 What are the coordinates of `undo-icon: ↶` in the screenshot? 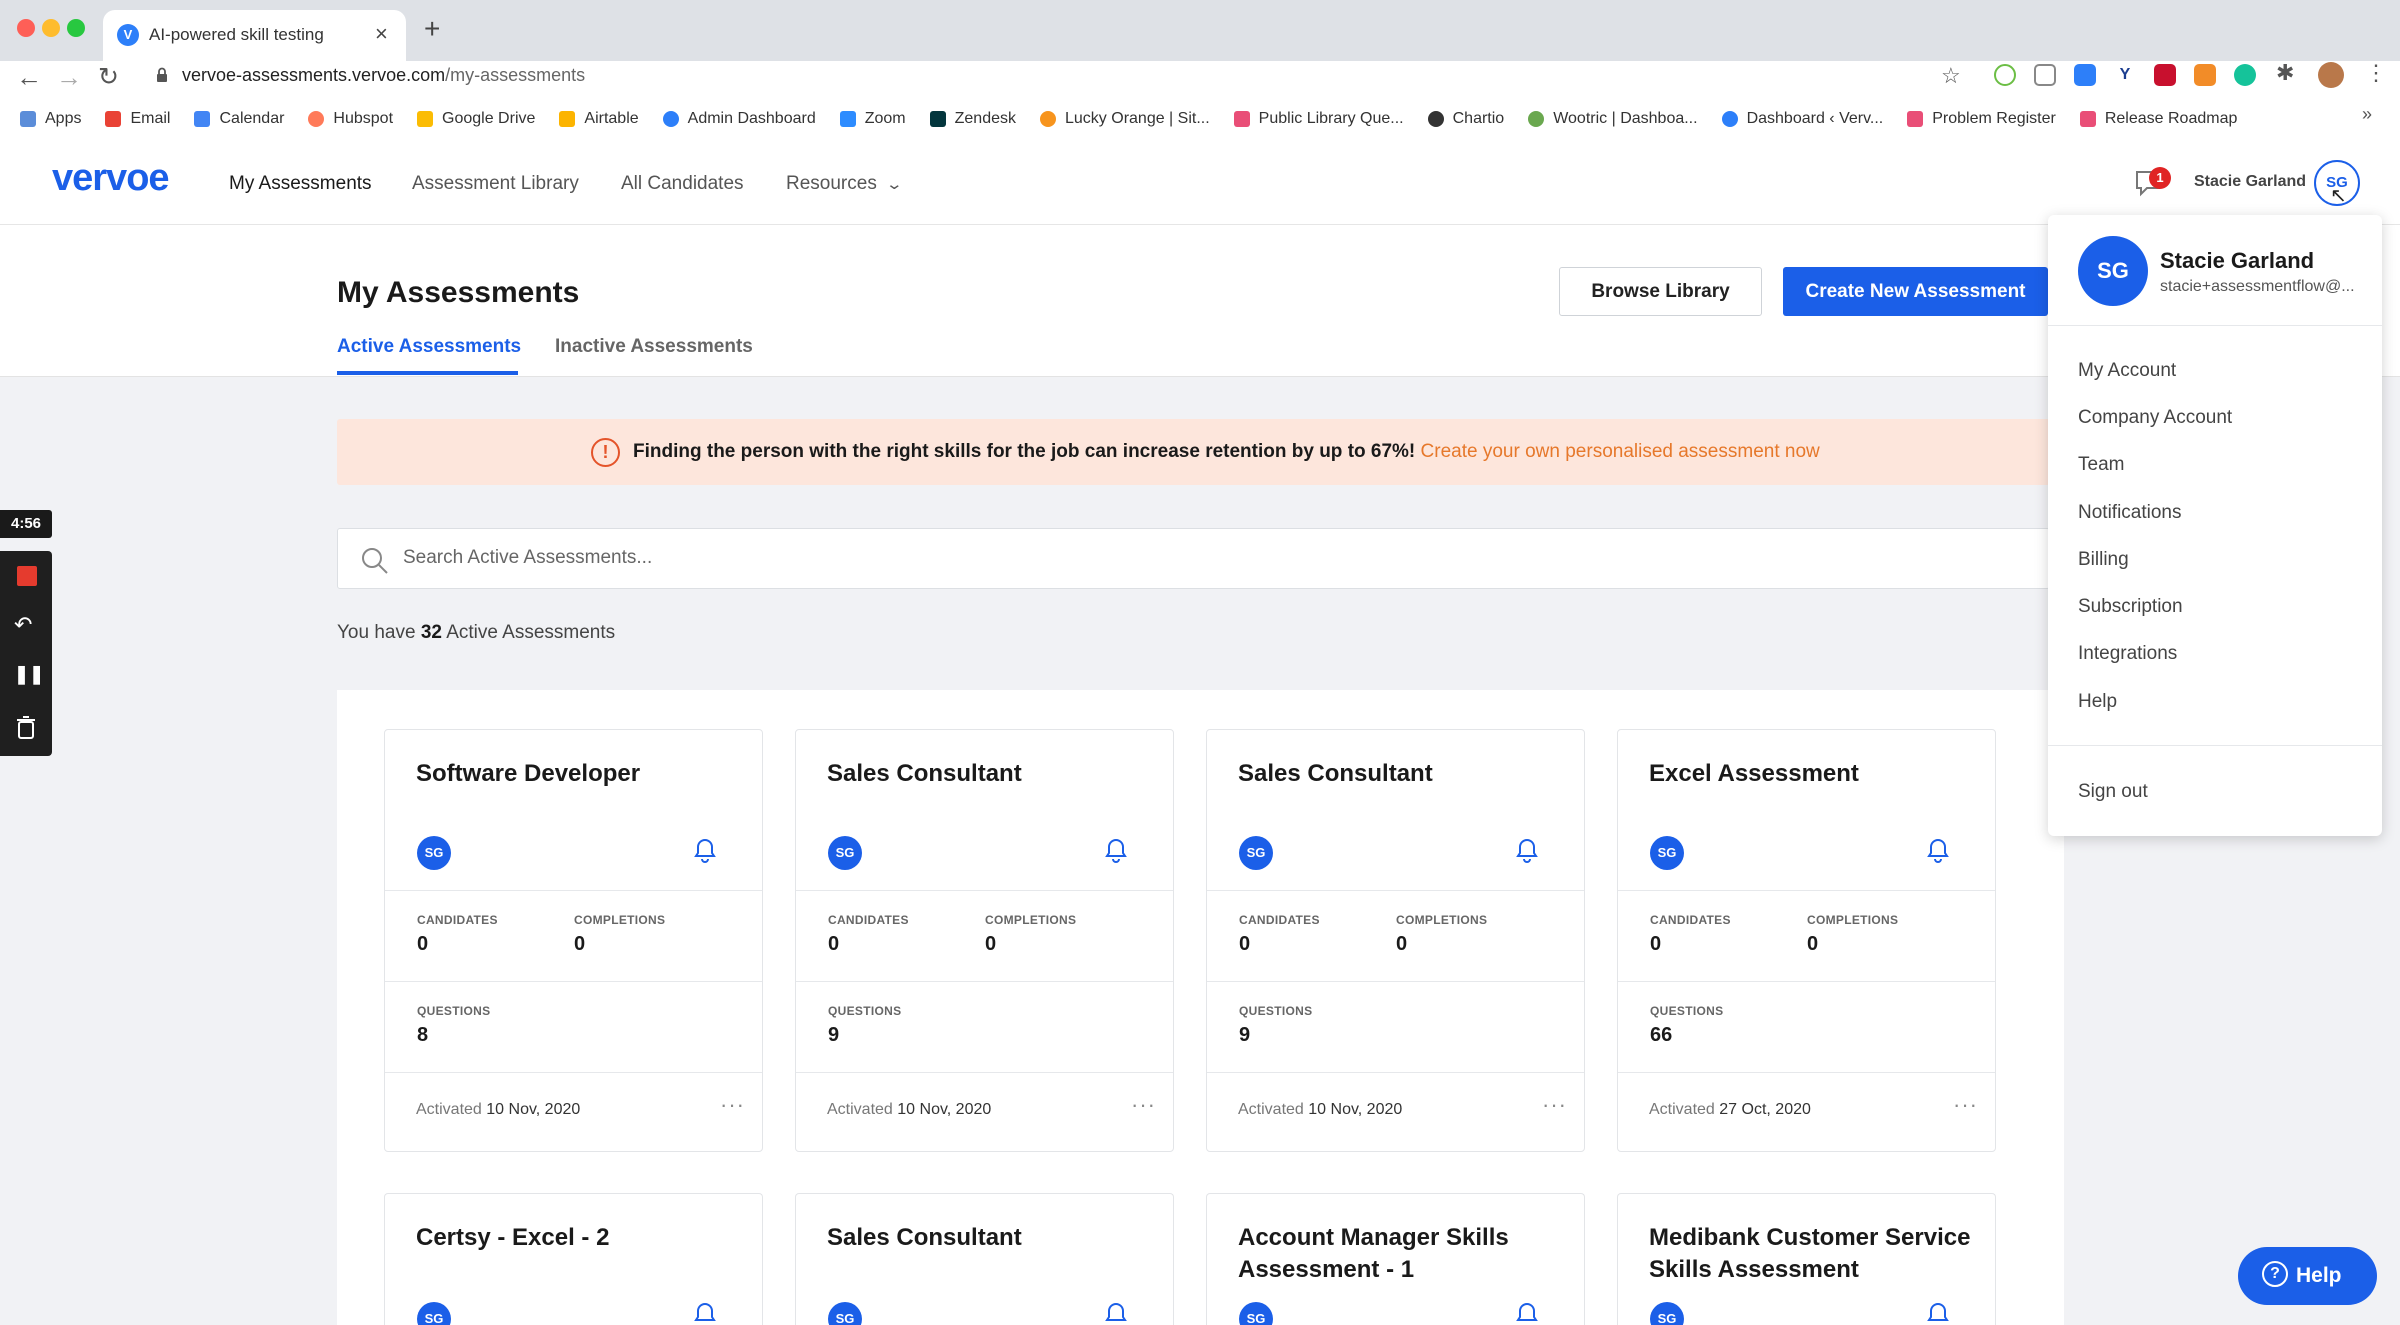 It's located at (23, 625).